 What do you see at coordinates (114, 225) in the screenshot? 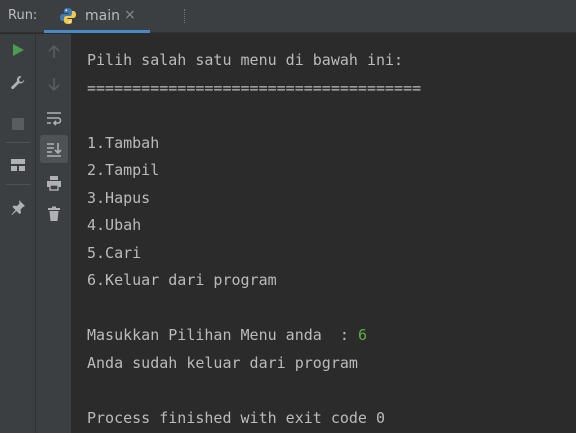
I see `console-line: 4.Ubah` at bounding box center [114, 225].